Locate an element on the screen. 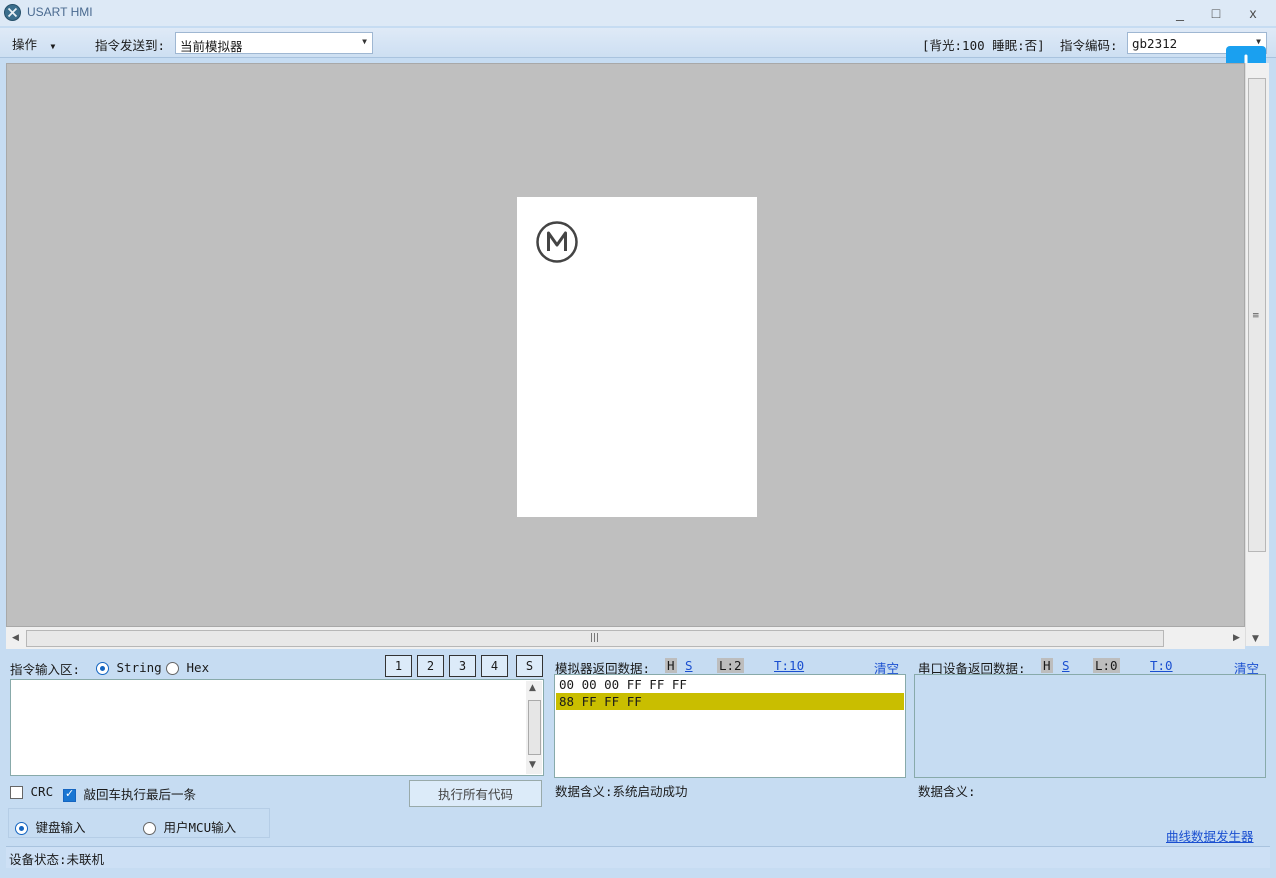 The width and height of the screenshot is (1276, 878). mcu-input-radio: 用户MCU输入 is located at coordinates (189, 826).